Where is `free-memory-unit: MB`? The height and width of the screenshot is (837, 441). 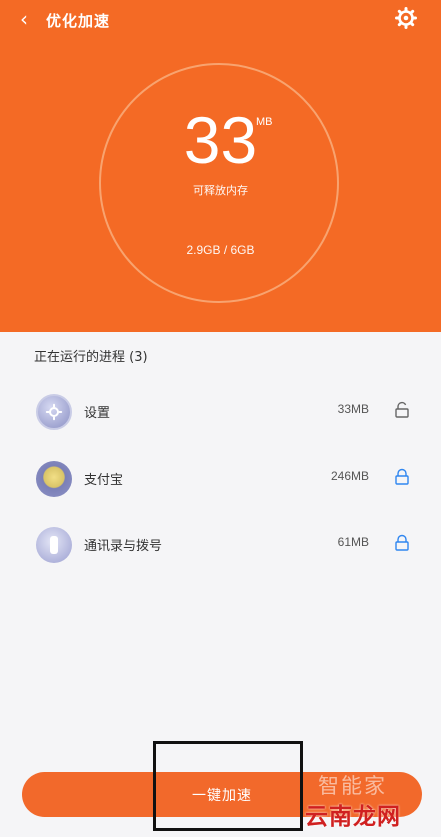
free-memory-unit: MB is located at coordinates (264, 122).